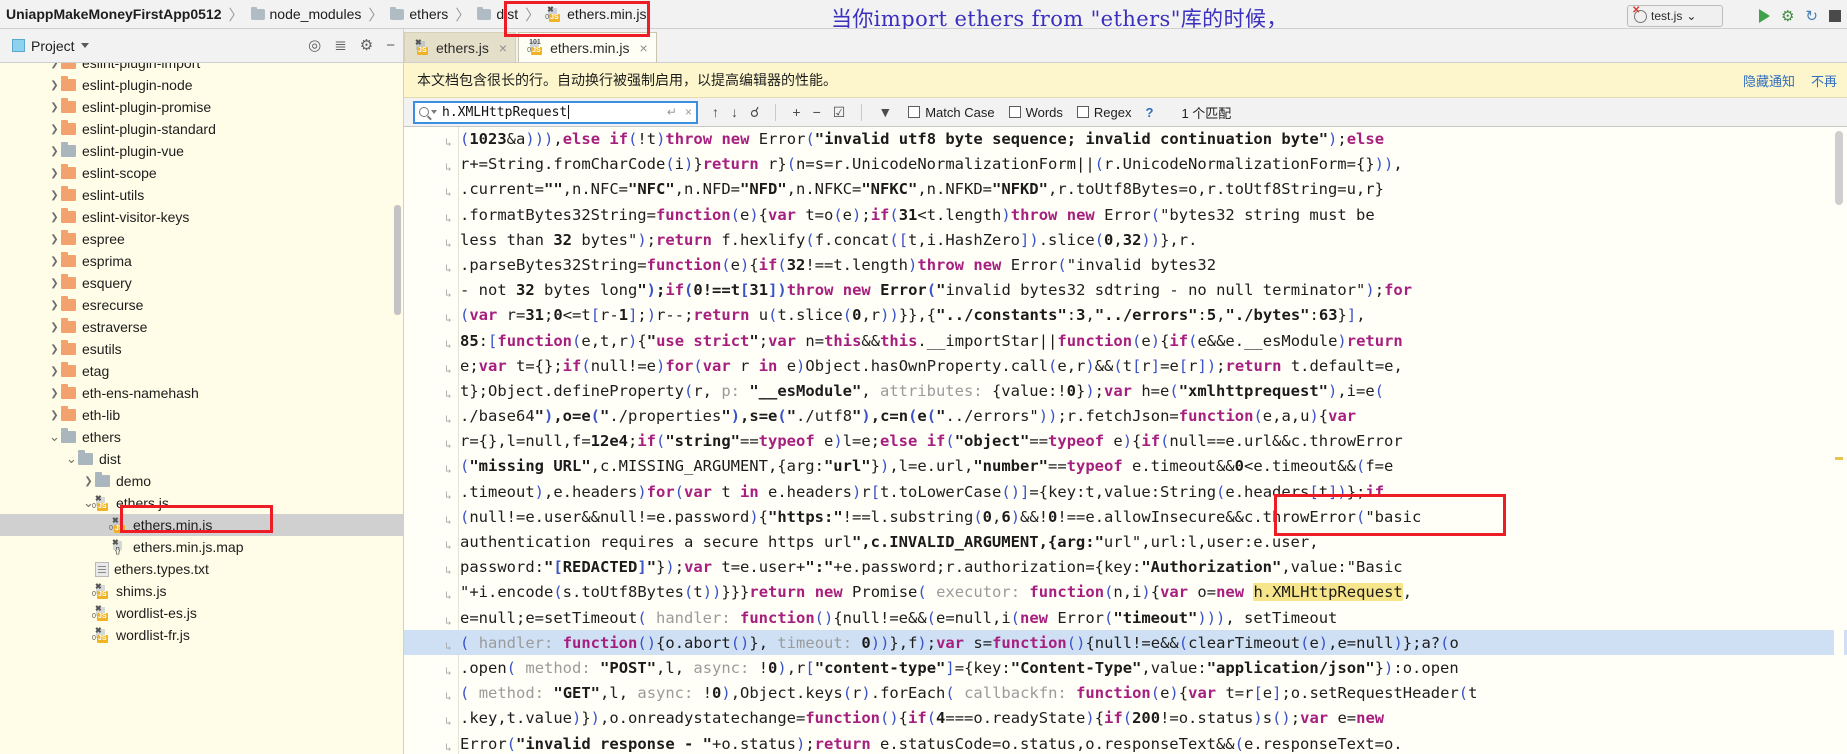 The height and width of the screenshot is (754, 1847). Describe the element at coordinates (340, 45) in the screenshot. I see `collapse-all-icon: ≣` at that location.